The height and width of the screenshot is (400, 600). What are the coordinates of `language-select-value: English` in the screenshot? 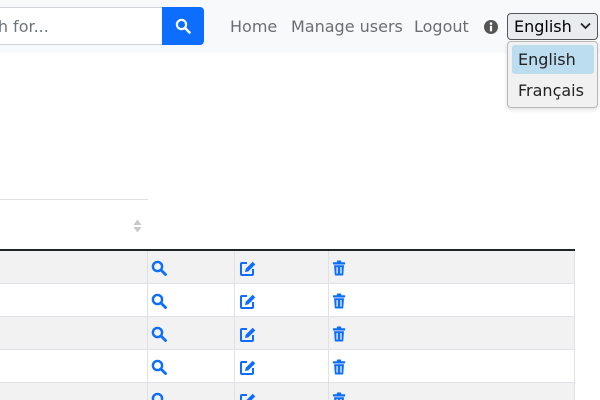 It's located at (543, 26).